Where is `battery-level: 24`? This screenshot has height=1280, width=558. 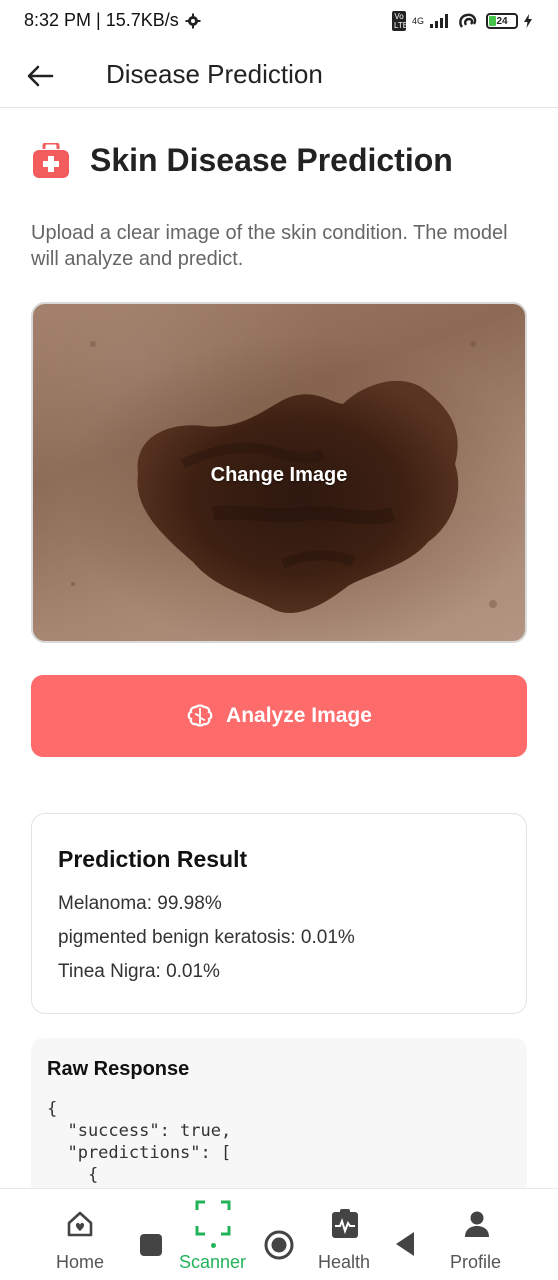
battery-level: 24 is located at coordinates (502, 21).